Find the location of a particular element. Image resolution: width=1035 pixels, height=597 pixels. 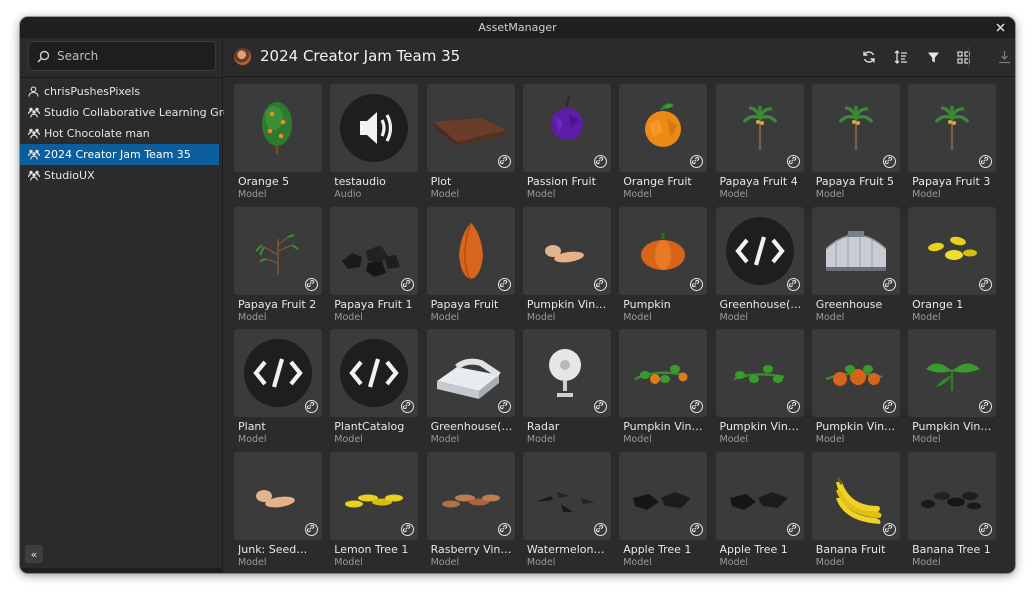

asset-tile: Papaya Fruit 4 Model is located at coordinates (759, 145).